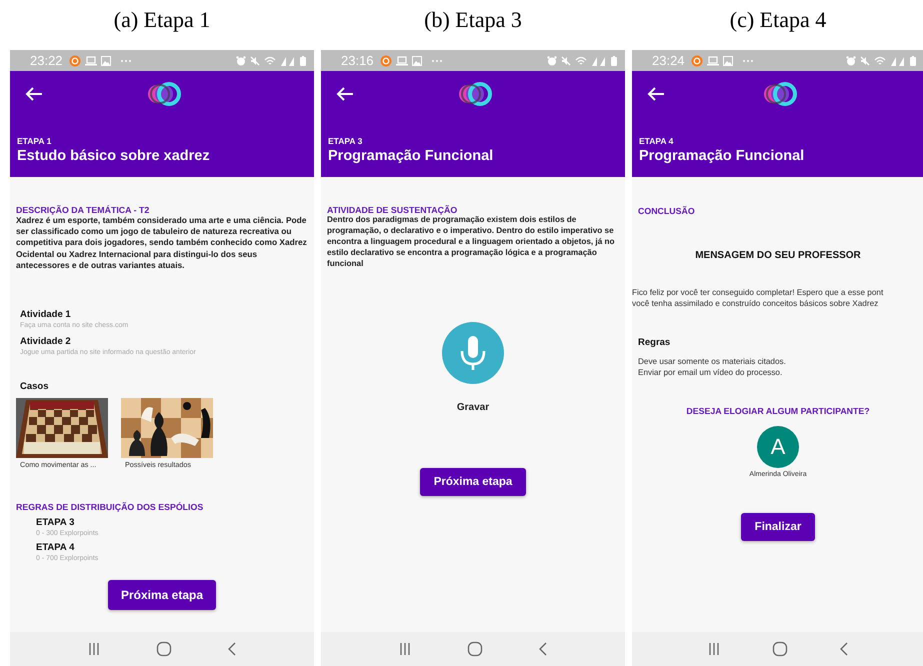 Image resolution: width=923 pixels, height=666 pixels. Describe the element at coordinates (110, 507) in the screenshot. I see `section-heading: REGRAS DE DISTRIBUIÇÃO DOS ESPÓLIOS` at that location.